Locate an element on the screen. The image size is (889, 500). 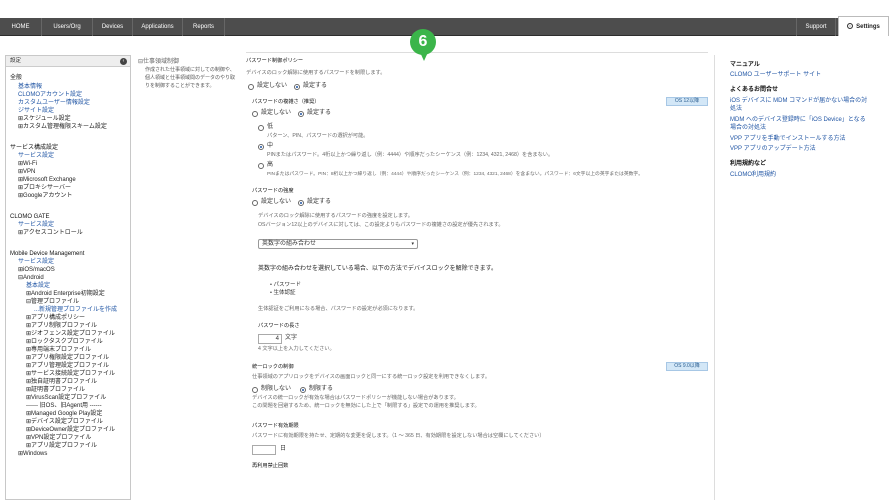
sidebar-item-custom-admin: ⊞カスタム管理権限スキーム設定 is located at coordinates (62, 127).